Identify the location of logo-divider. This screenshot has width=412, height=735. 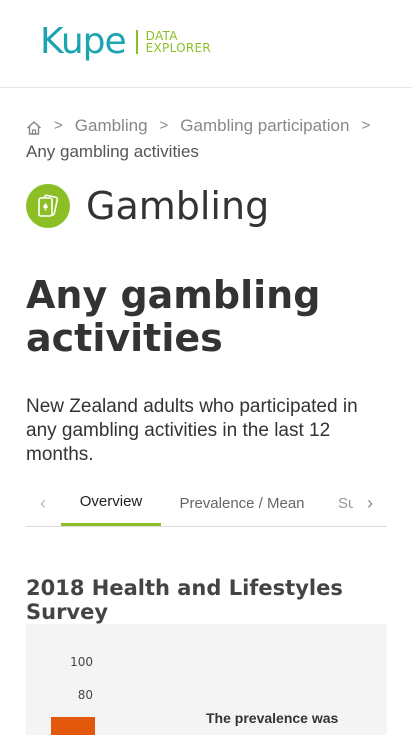
(136, 42).